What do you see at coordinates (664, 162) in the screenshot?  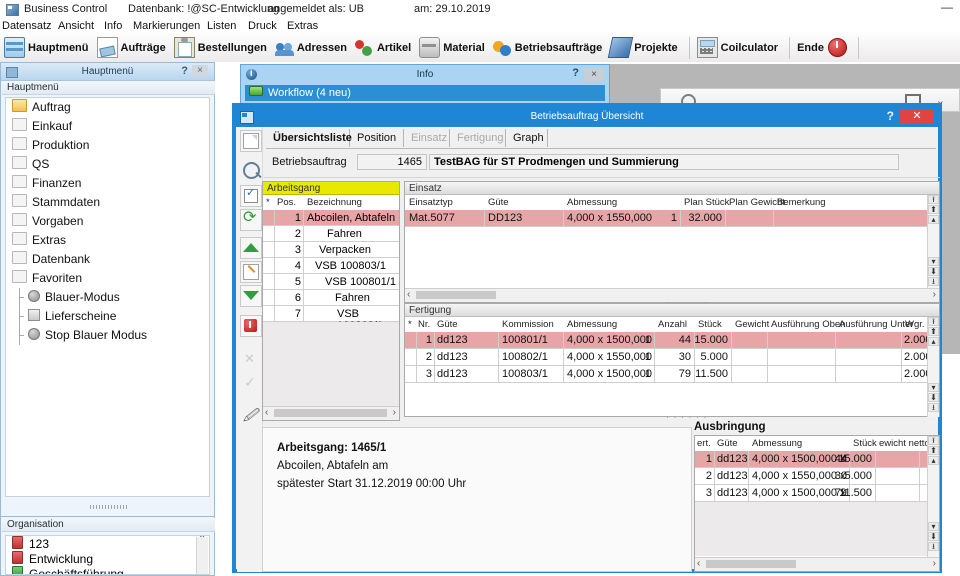 I see `betriebsauftrag-description-input: TestBAG für ST Prodmengen und Summierung` at bounding box center [664, 162].